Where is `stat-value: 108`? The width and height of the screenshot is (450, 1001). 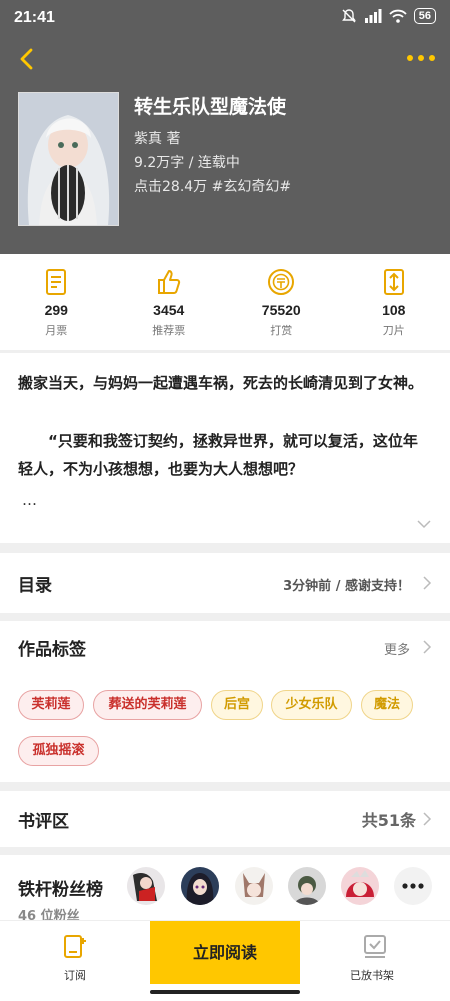
stat-value: 108 is located at coordinates (393, 310).